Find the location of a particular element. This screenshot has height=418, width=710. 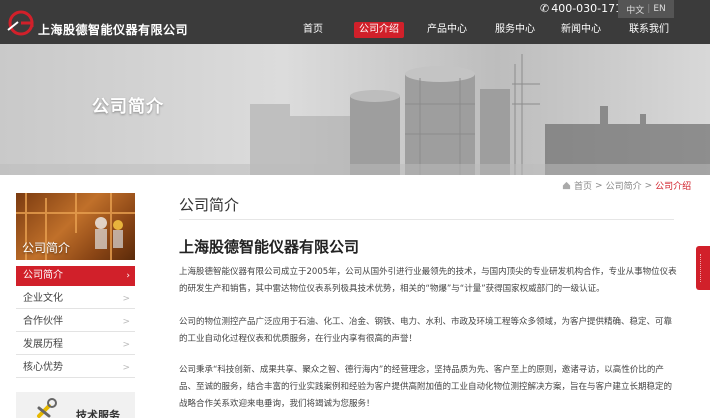

sidebar-item-label: 公司简介 is located at coordinates (43, 275).